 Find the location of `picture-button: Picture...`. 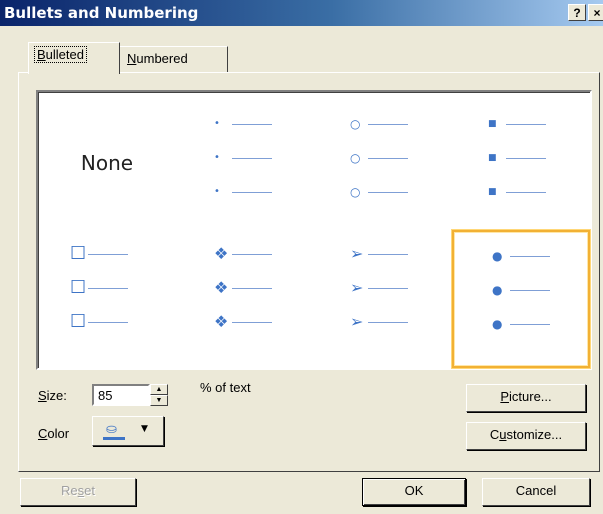

picture-button: Picture... is located at coordinates (526, 398).